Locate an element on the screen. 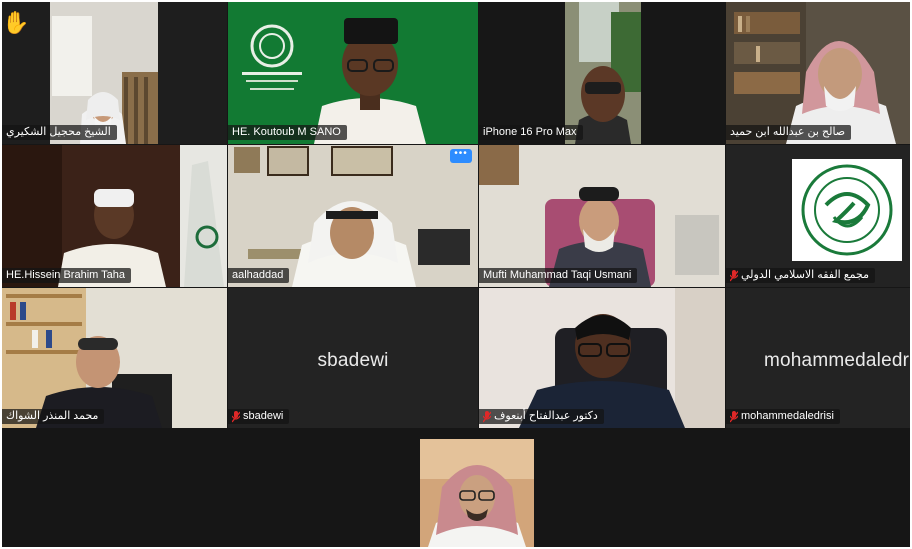  participant-name-label: aalhaddad is located at coordinates (259, 275).